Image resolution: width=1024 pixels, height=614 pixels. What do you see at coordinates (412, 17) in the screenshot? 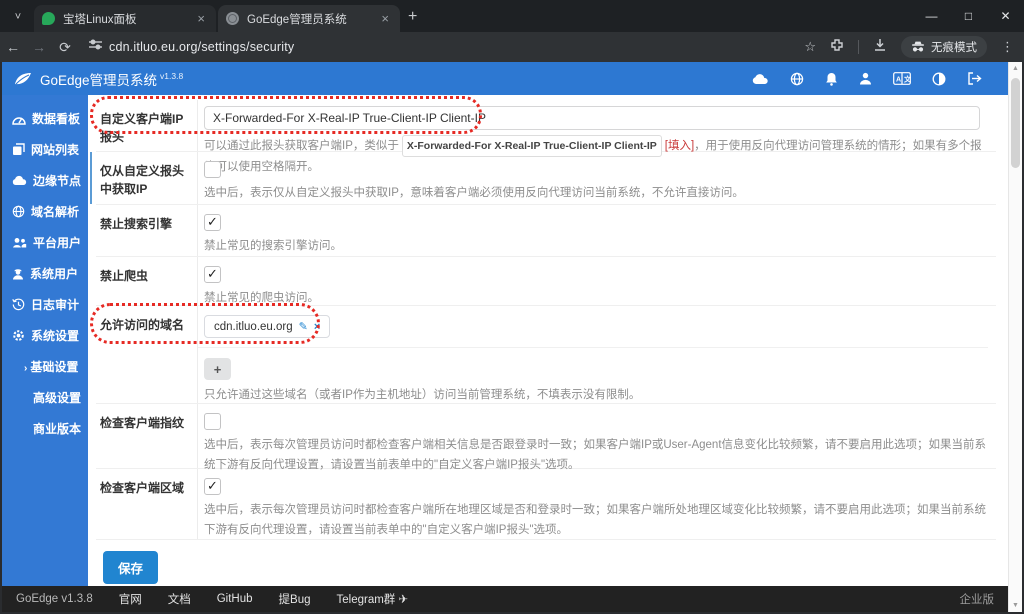
I see `new-tab-button: +` at bounding box center [412, 17].